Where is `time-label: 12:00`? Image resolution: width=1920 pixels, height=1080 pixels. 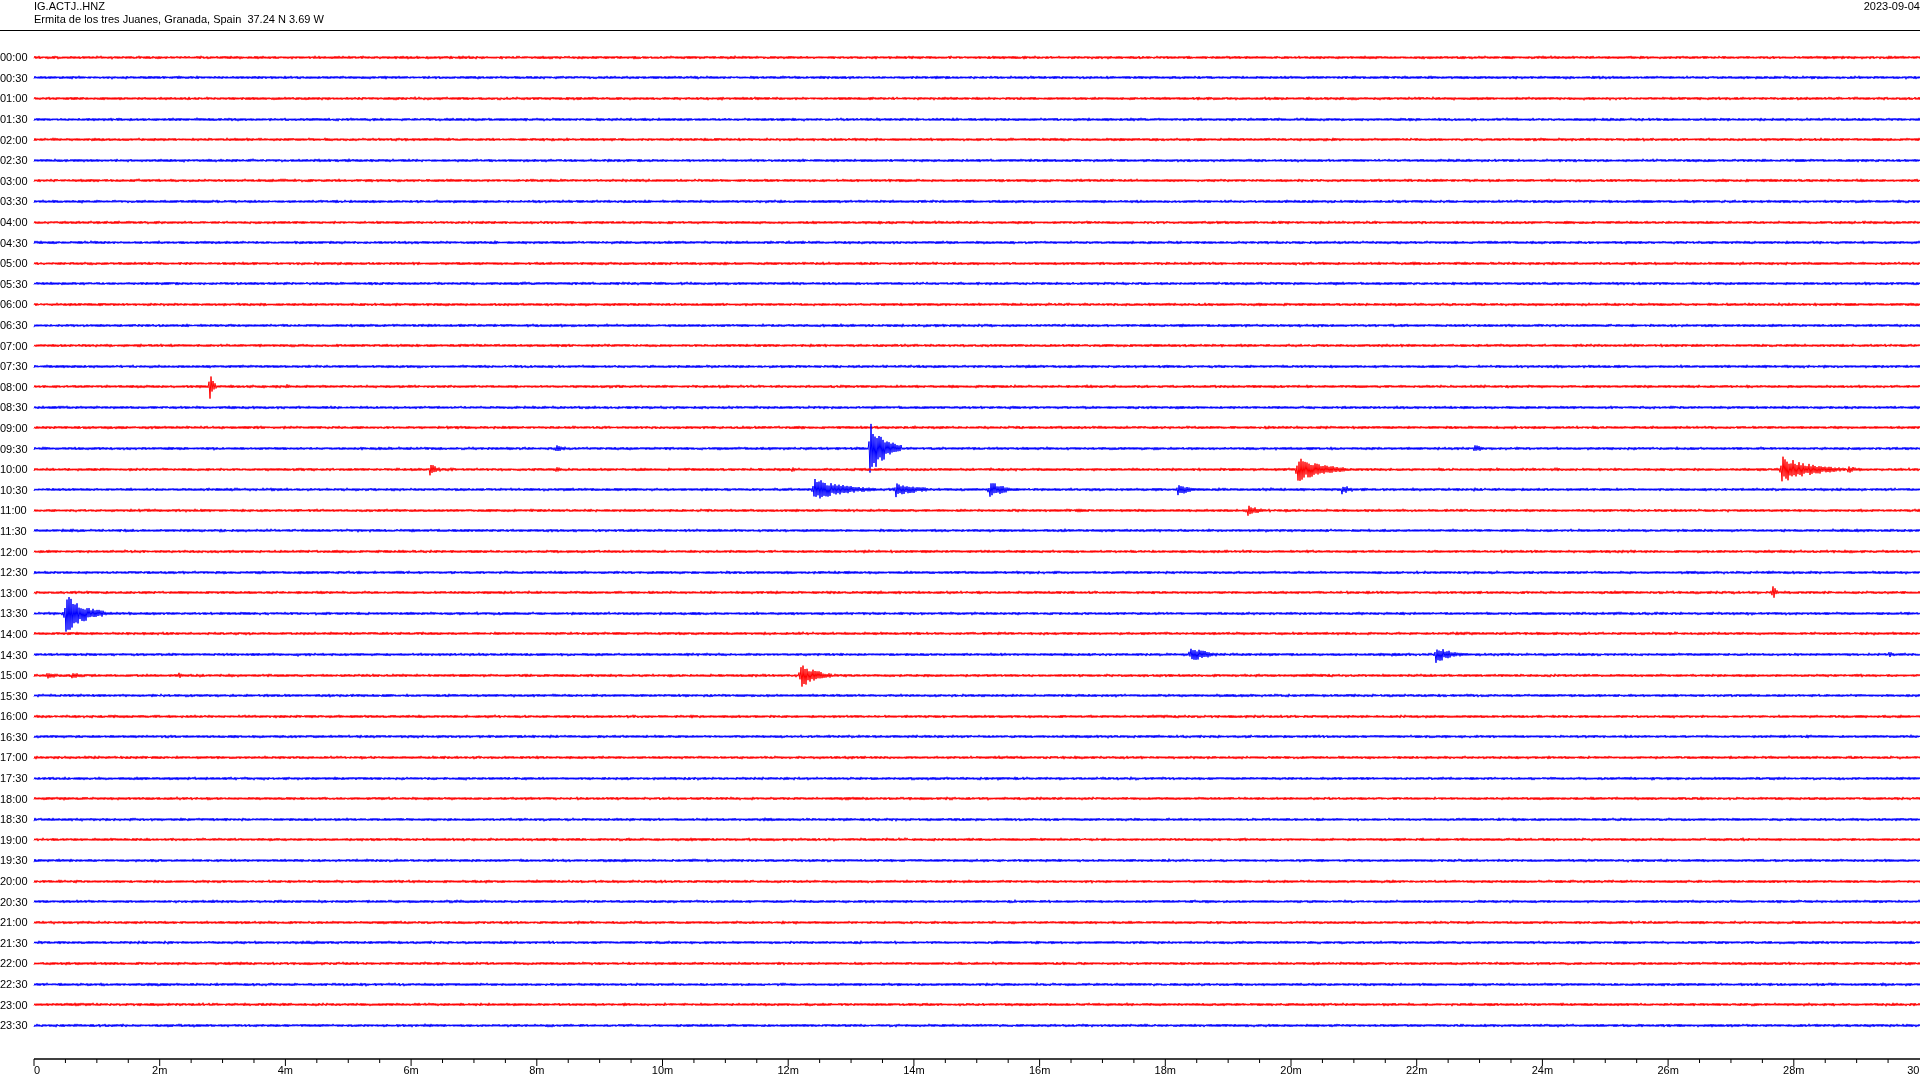
time-label: 12:00 is located at coordinates (14, 551).